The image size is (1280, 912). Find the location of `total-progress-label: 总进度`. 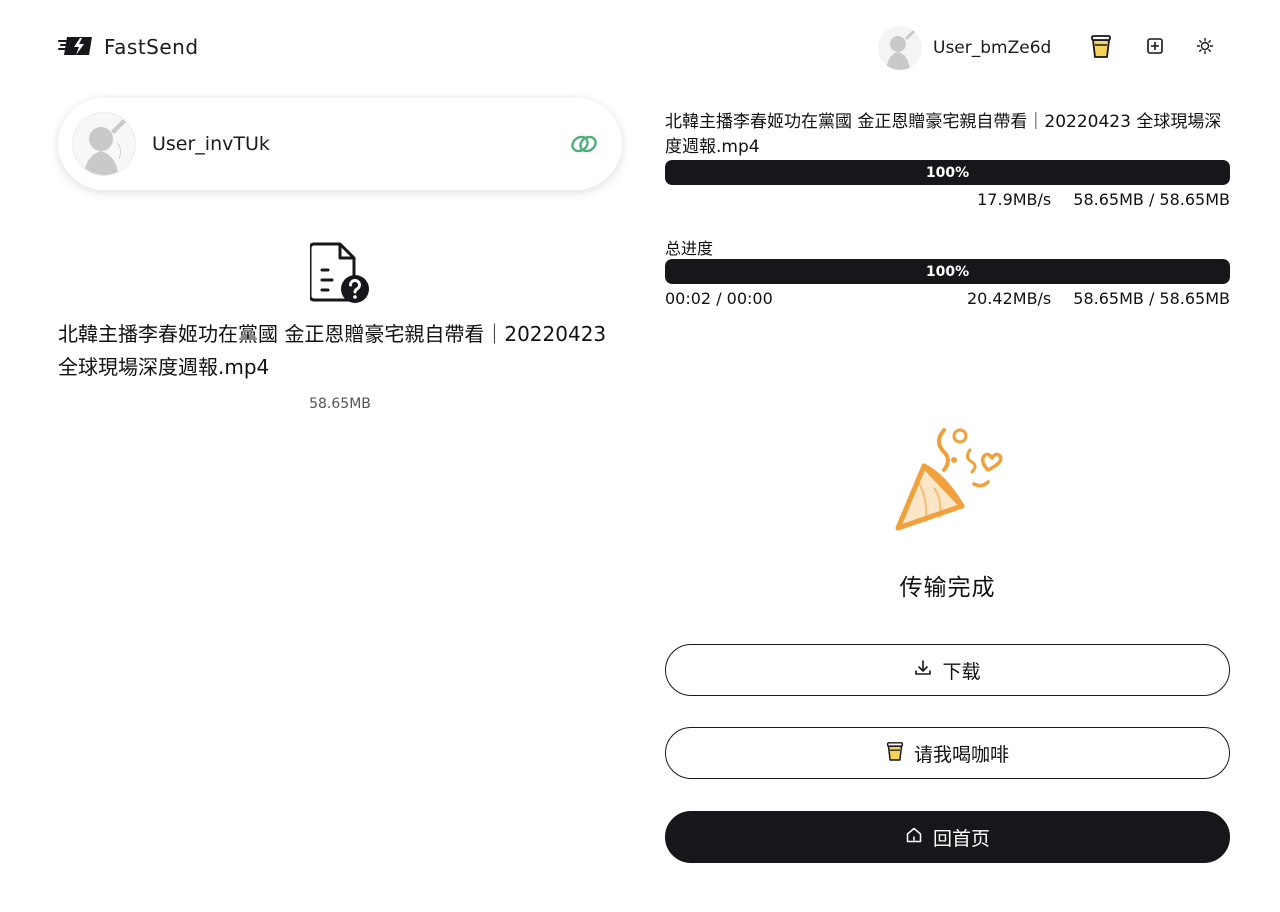

total-progress-label: 总进度 is located at coordinates (689, 248).